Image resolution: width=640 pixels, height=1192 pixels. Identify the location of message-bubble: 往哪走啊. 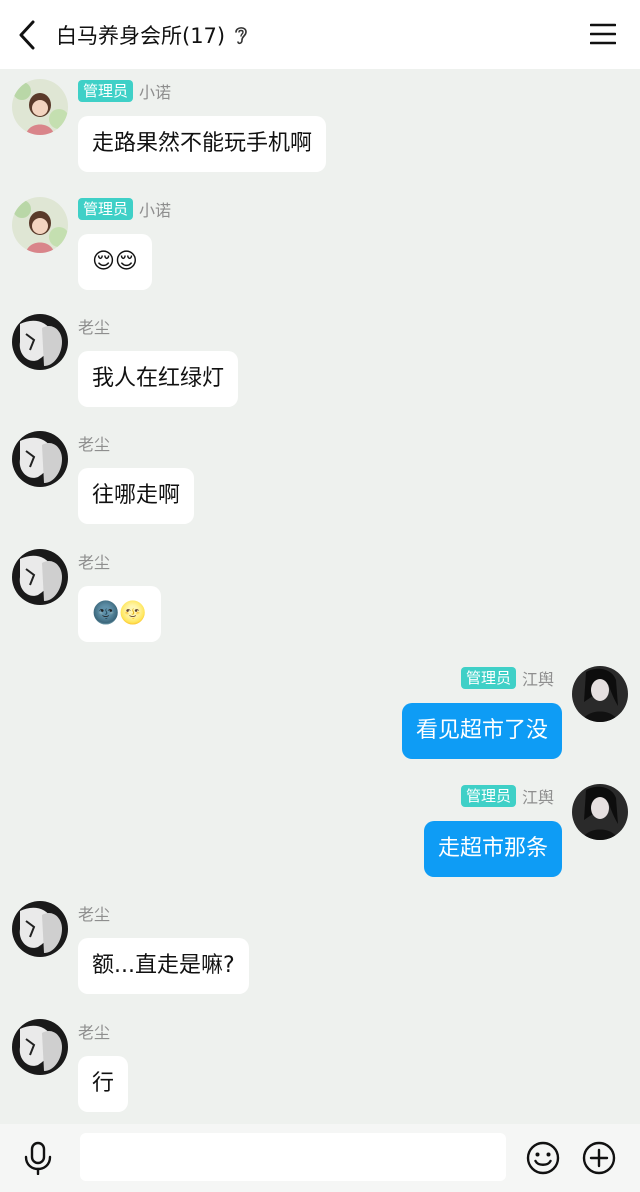
(136, 496).